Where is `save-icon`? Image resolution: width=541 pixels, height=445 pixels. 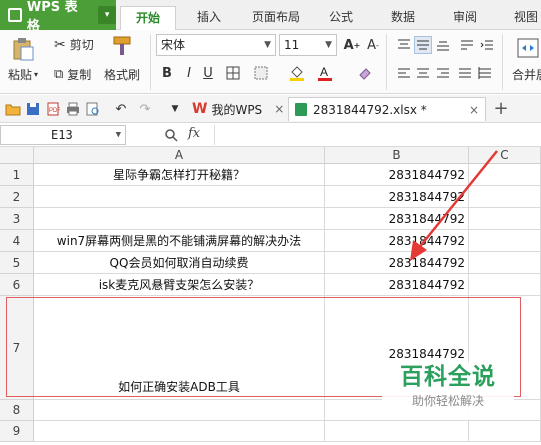
save-icon is located at coordinates (33, 109).